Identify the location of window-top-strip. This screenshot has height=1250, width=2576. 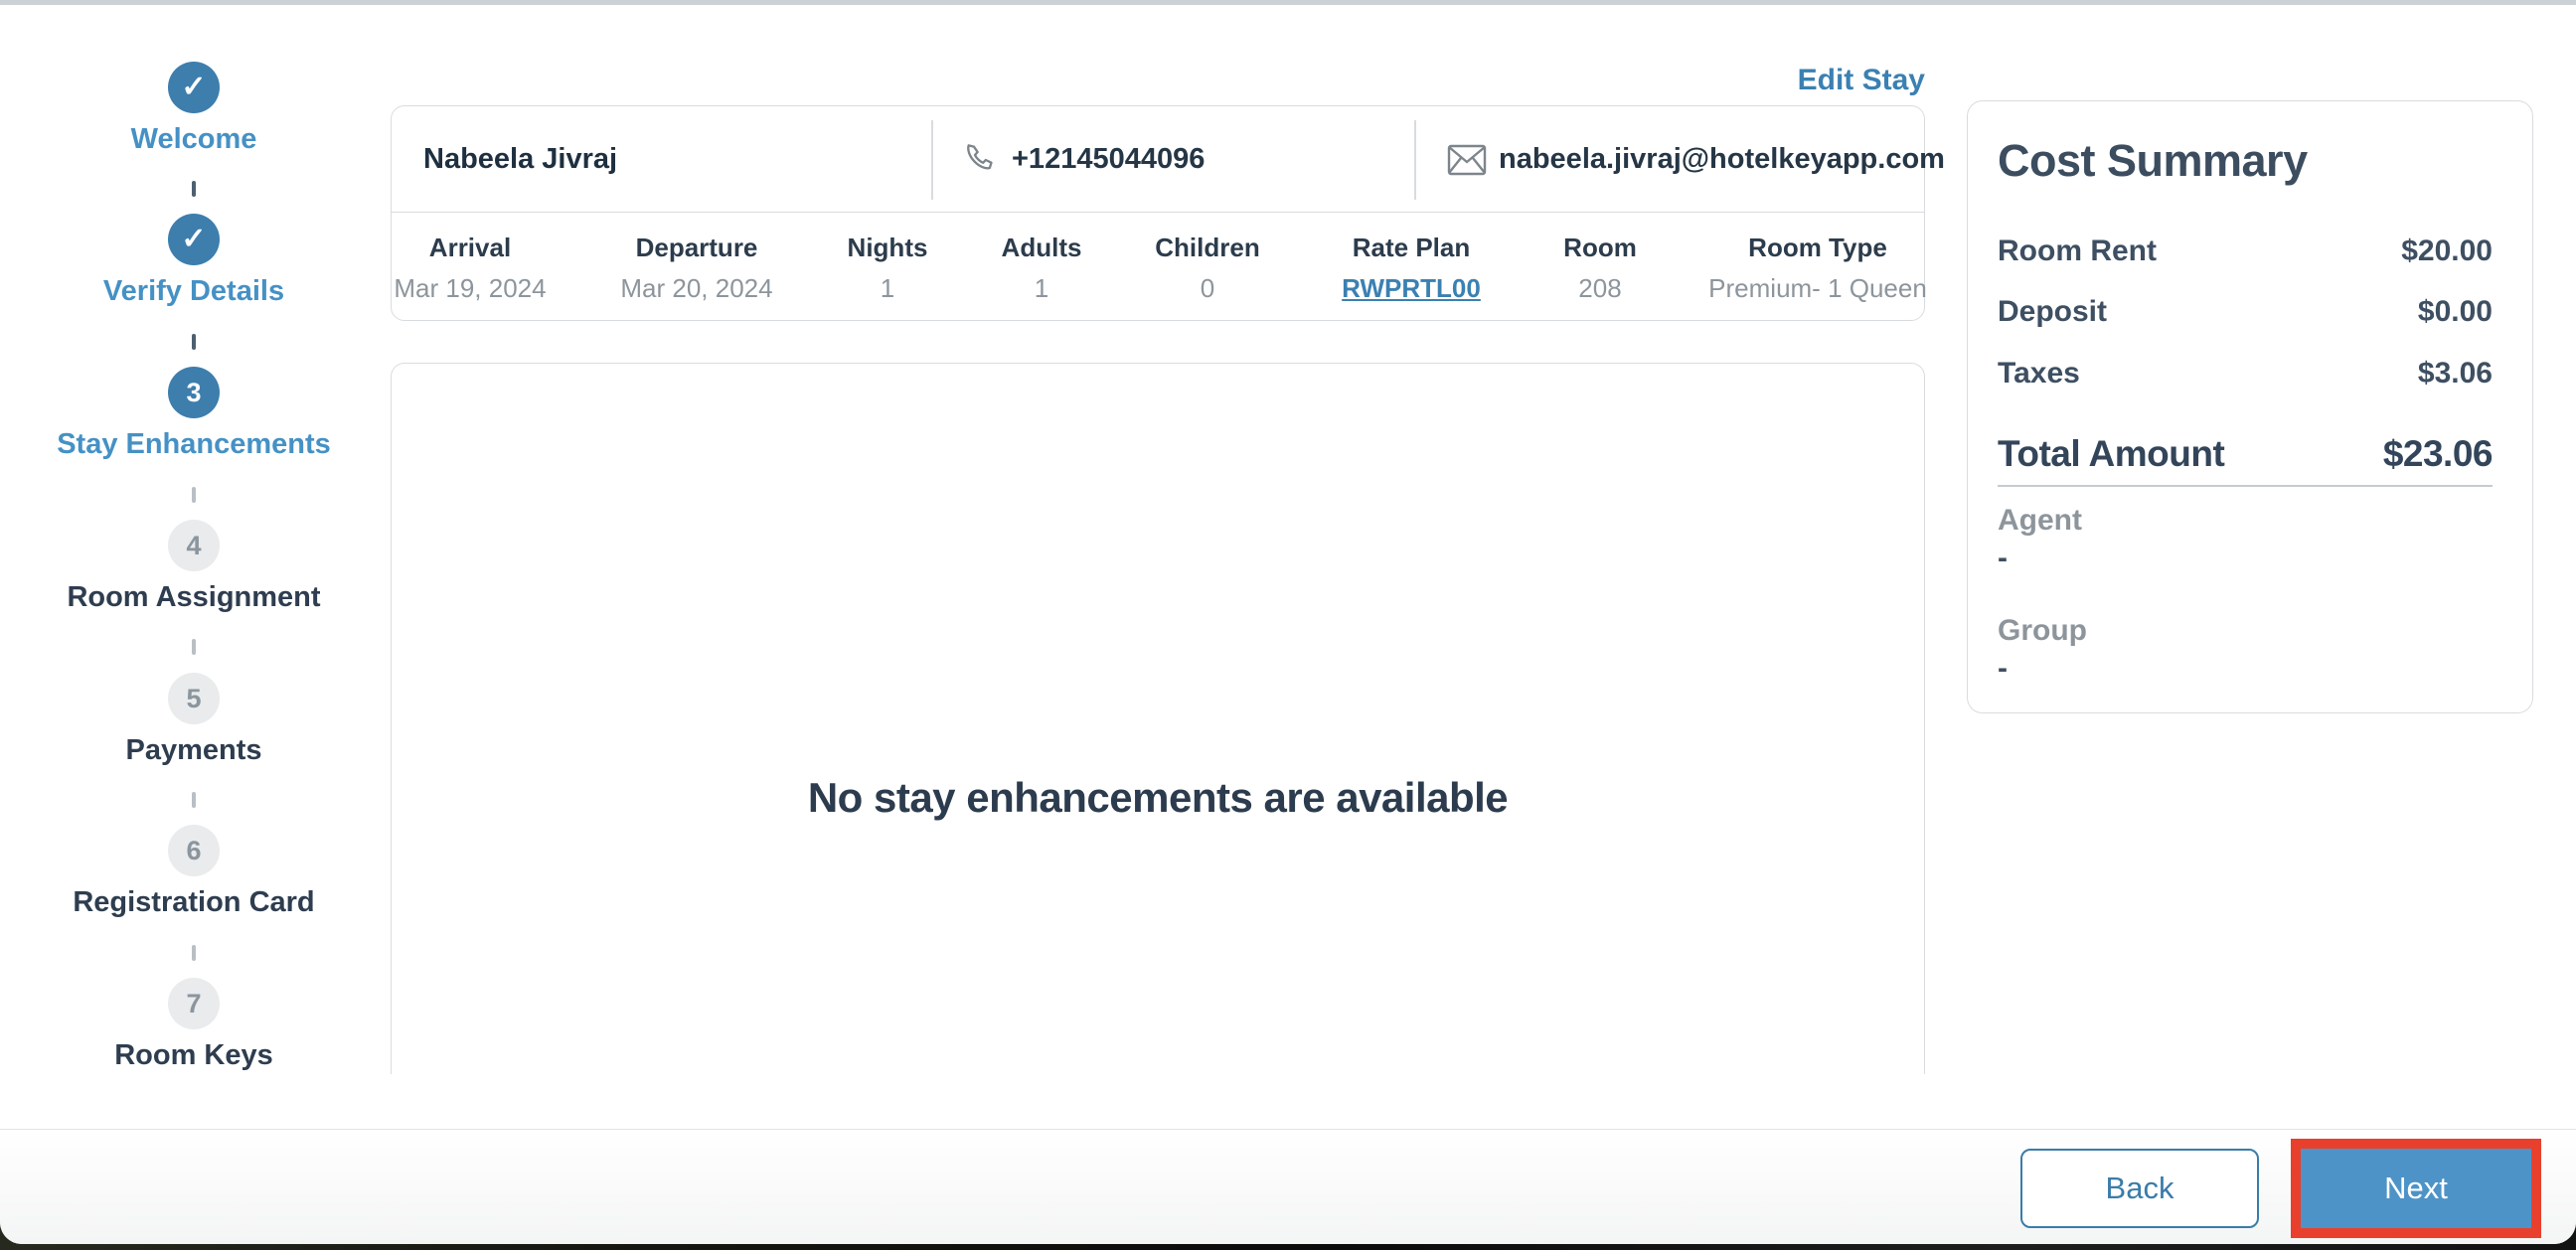
(1288, 2).